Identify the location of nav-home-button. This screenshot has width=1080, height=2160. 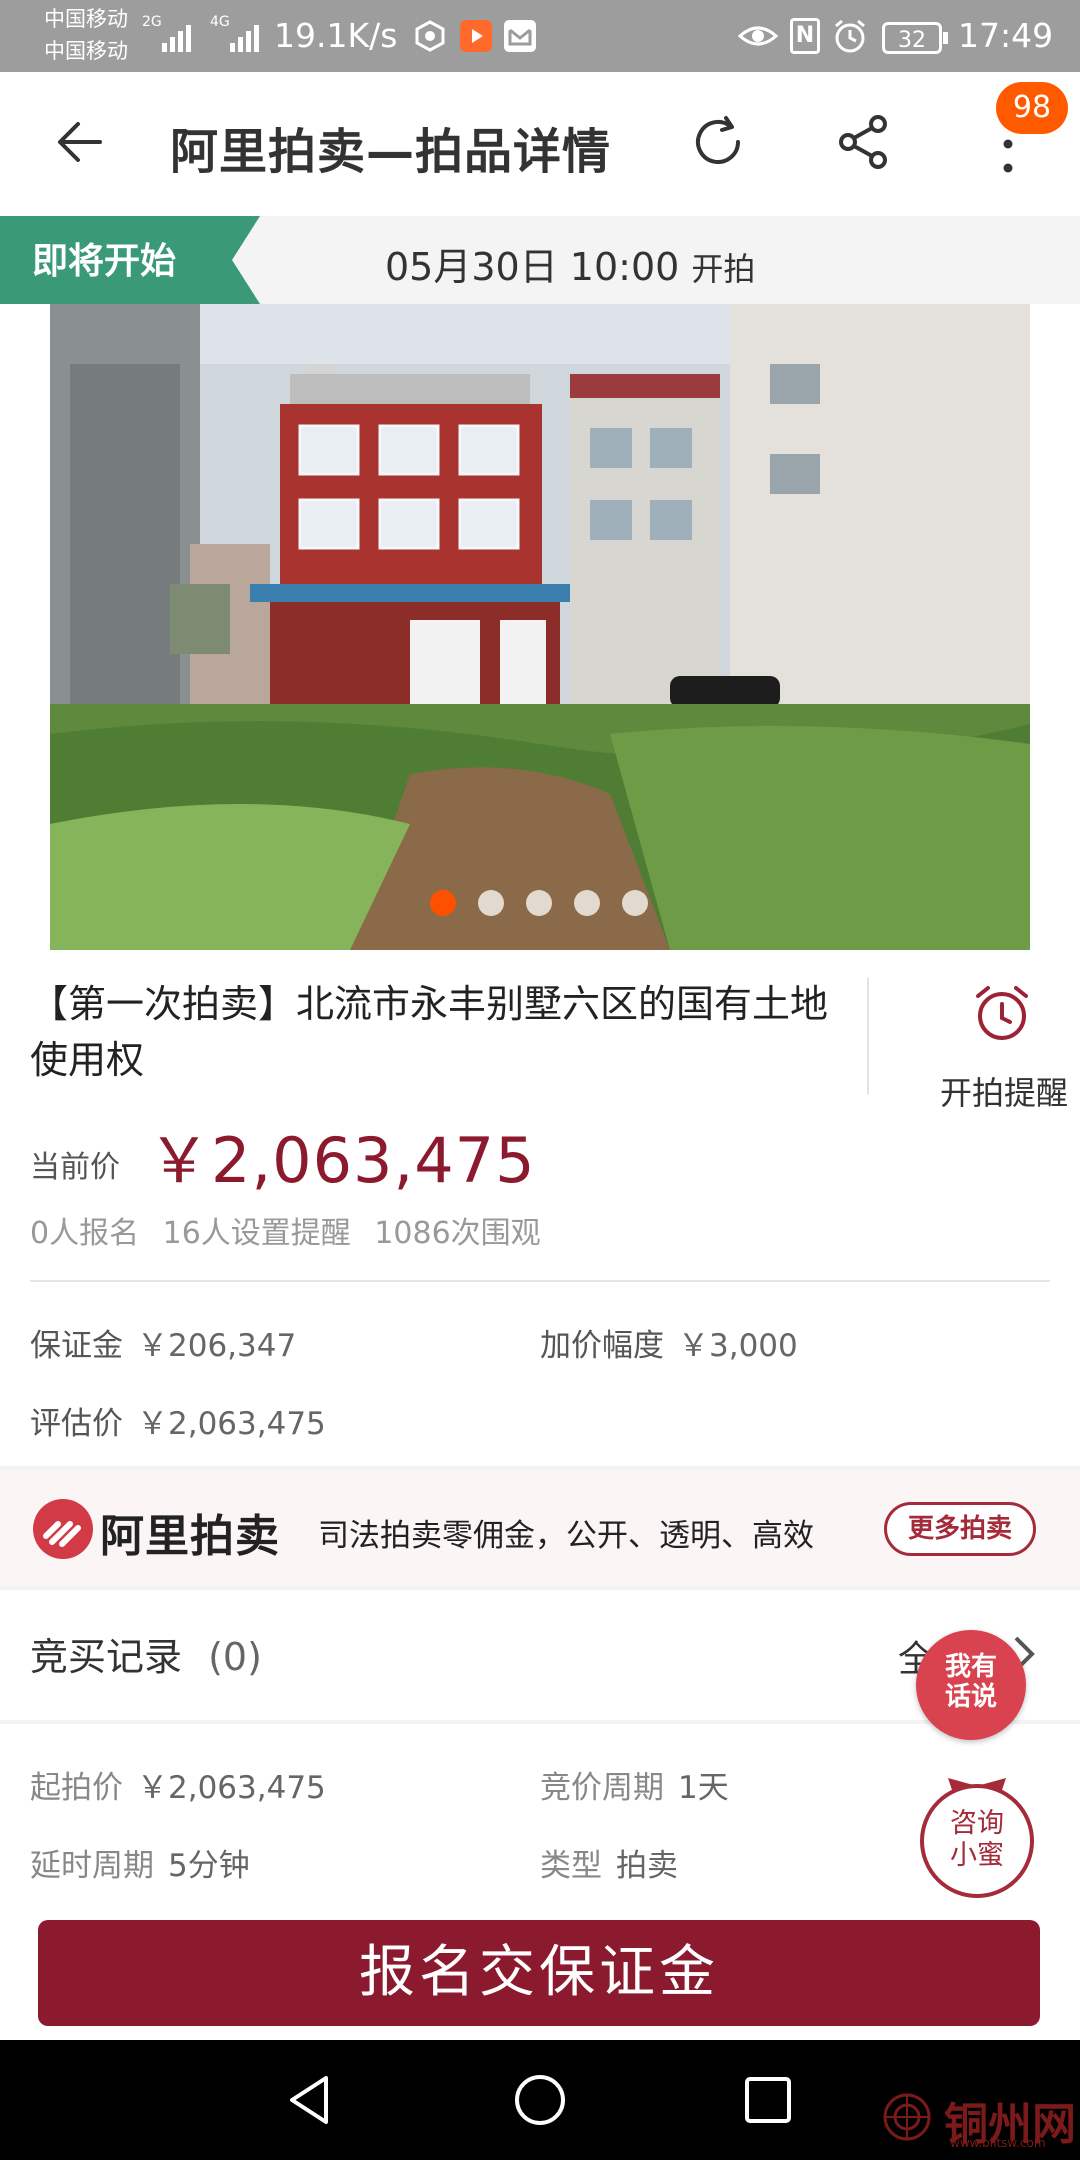
(540, 2102).